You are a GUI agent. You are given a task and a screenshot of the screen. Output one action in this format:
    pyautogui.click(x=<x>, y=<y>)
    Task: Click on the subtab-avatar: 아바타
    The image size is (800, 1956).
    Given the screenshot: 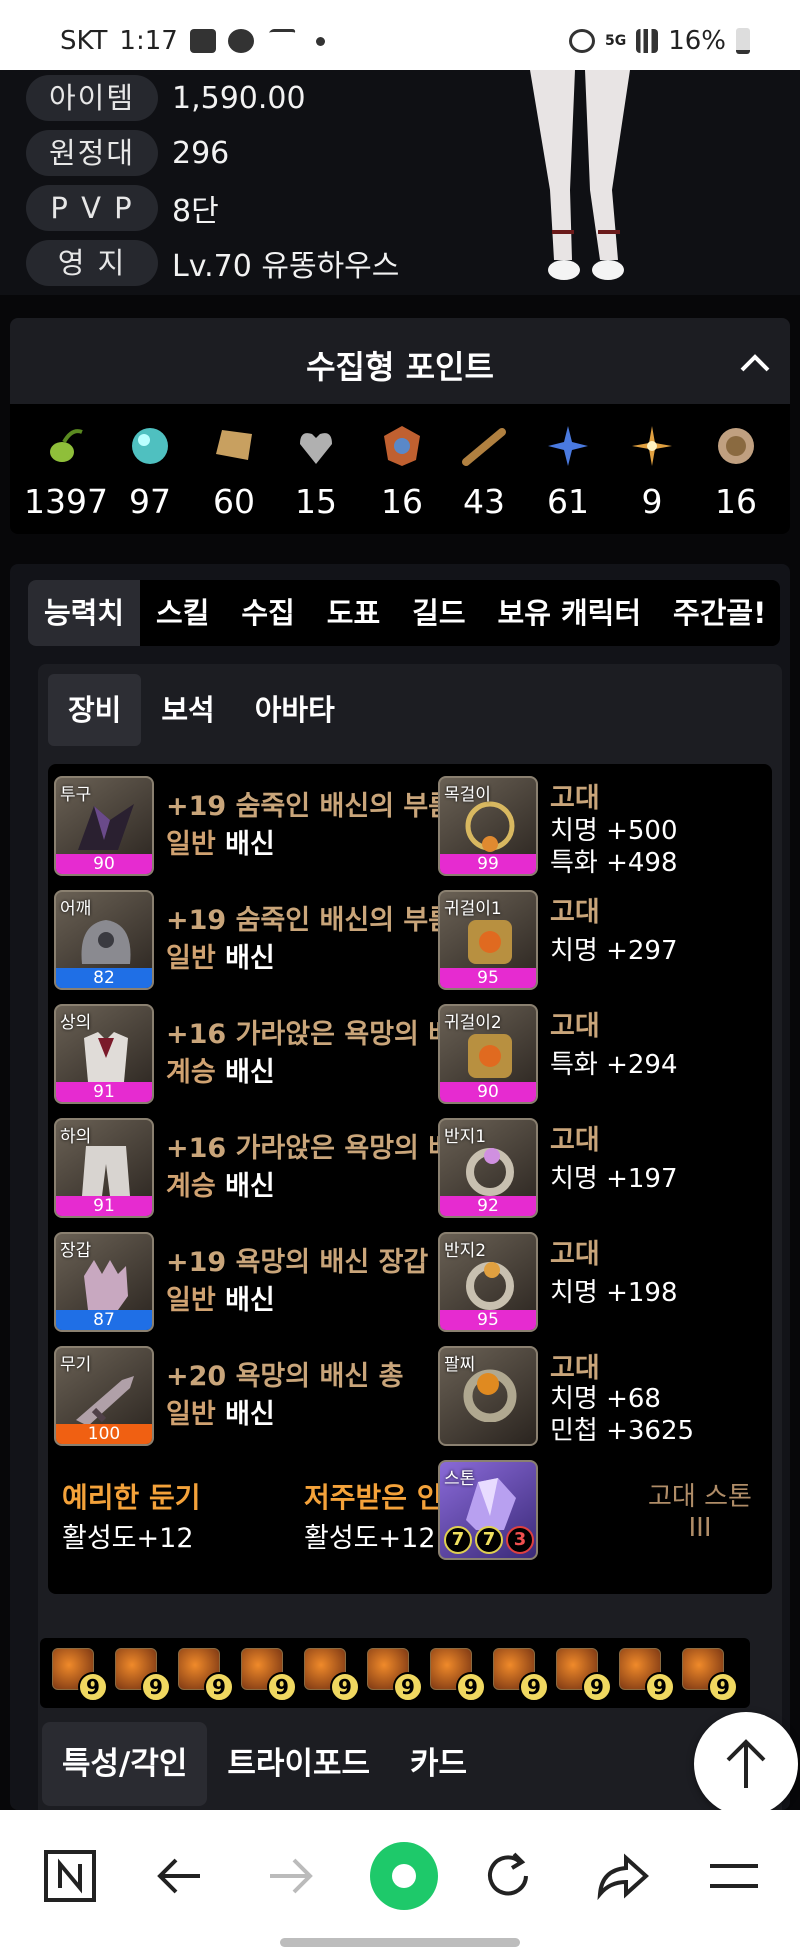 What is the action you would take?
    pyautogui.click(x=295, y=710)
    